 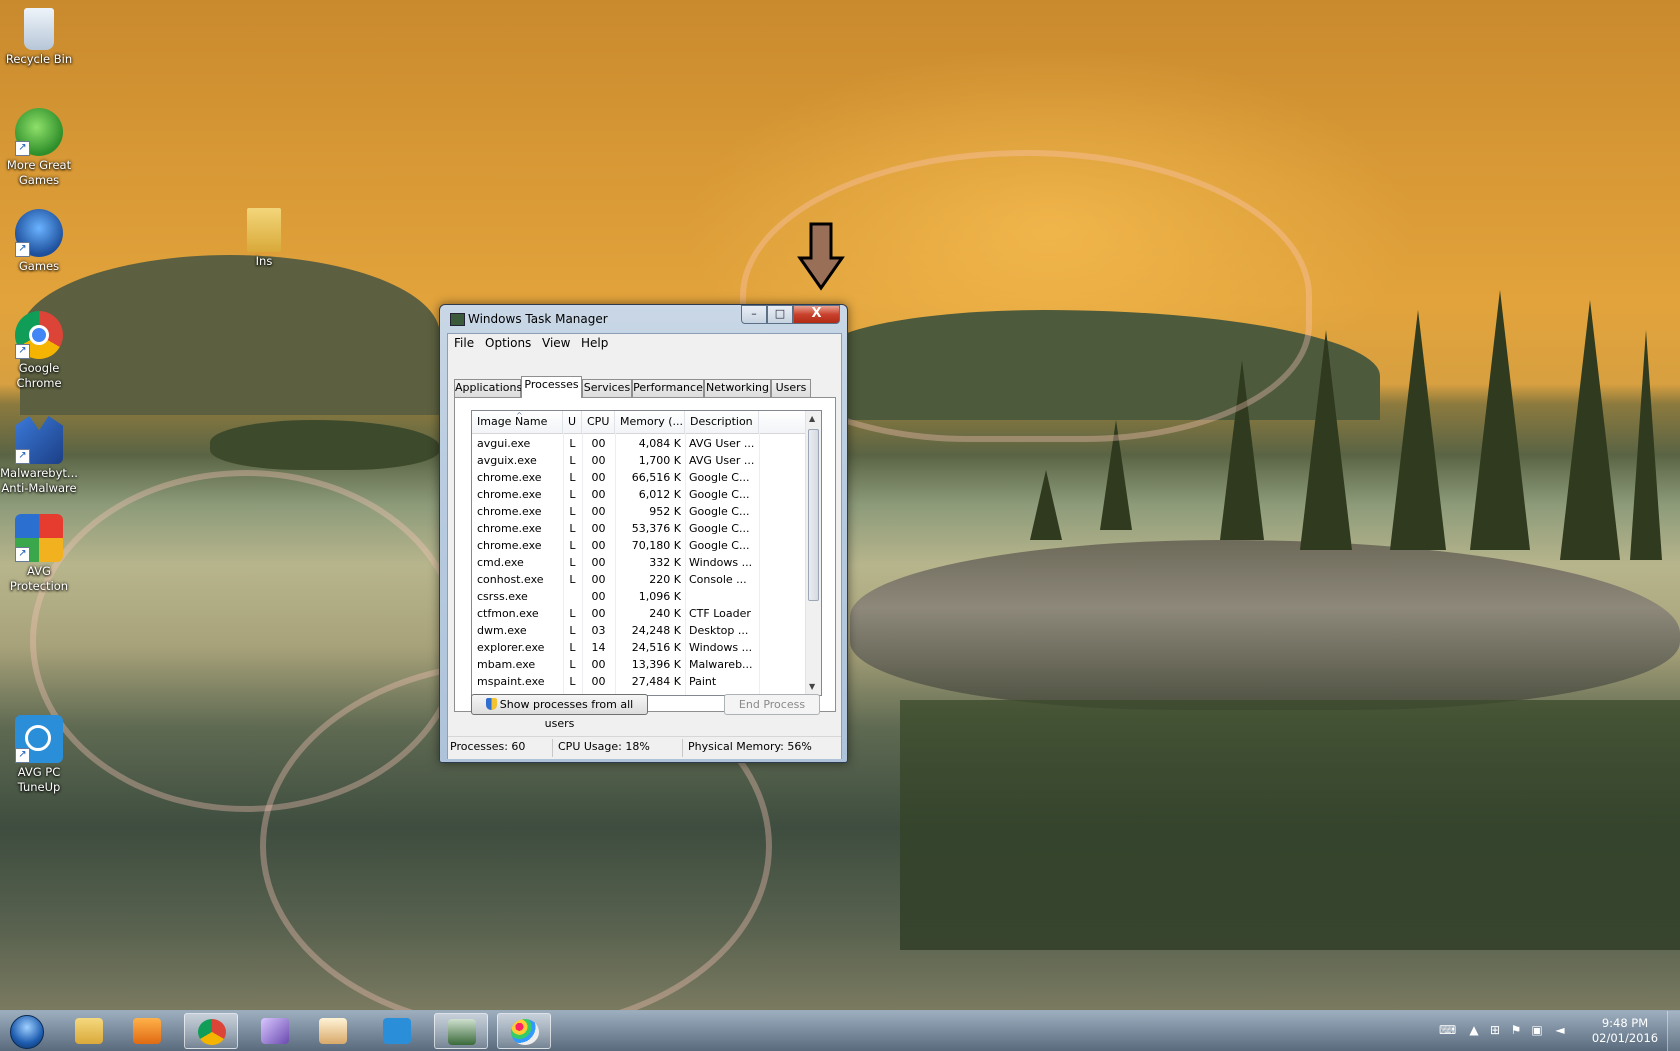 What do you see at coordinates (682, 748) in the screenshot?
I see `status-divider` at bounding box center [682, 748].